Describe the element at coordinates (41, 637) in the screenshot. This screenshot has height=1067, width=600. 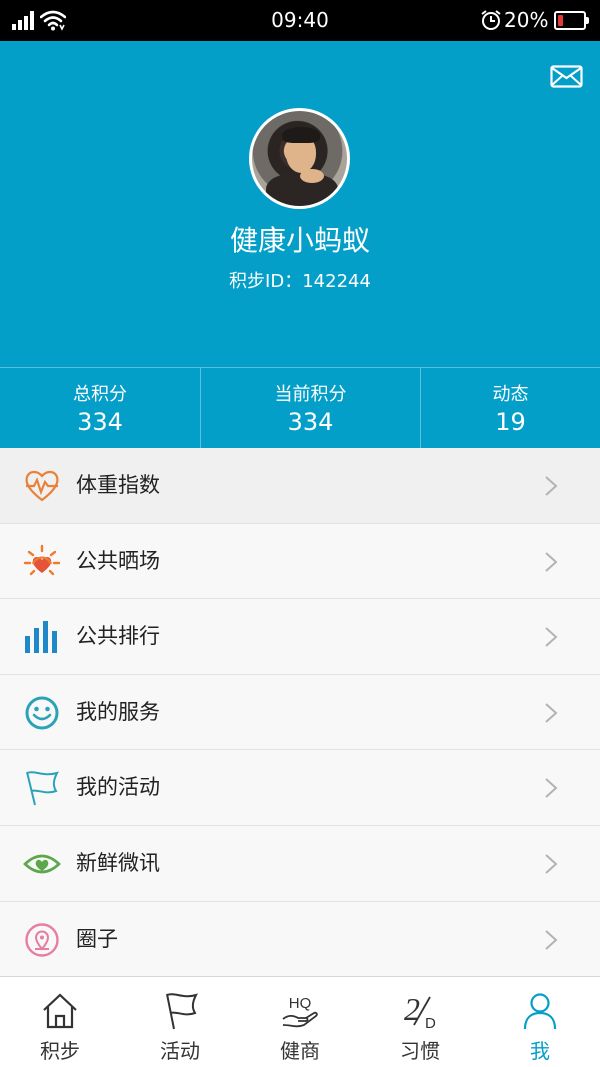
I see `bar-chart-icon` at that location.